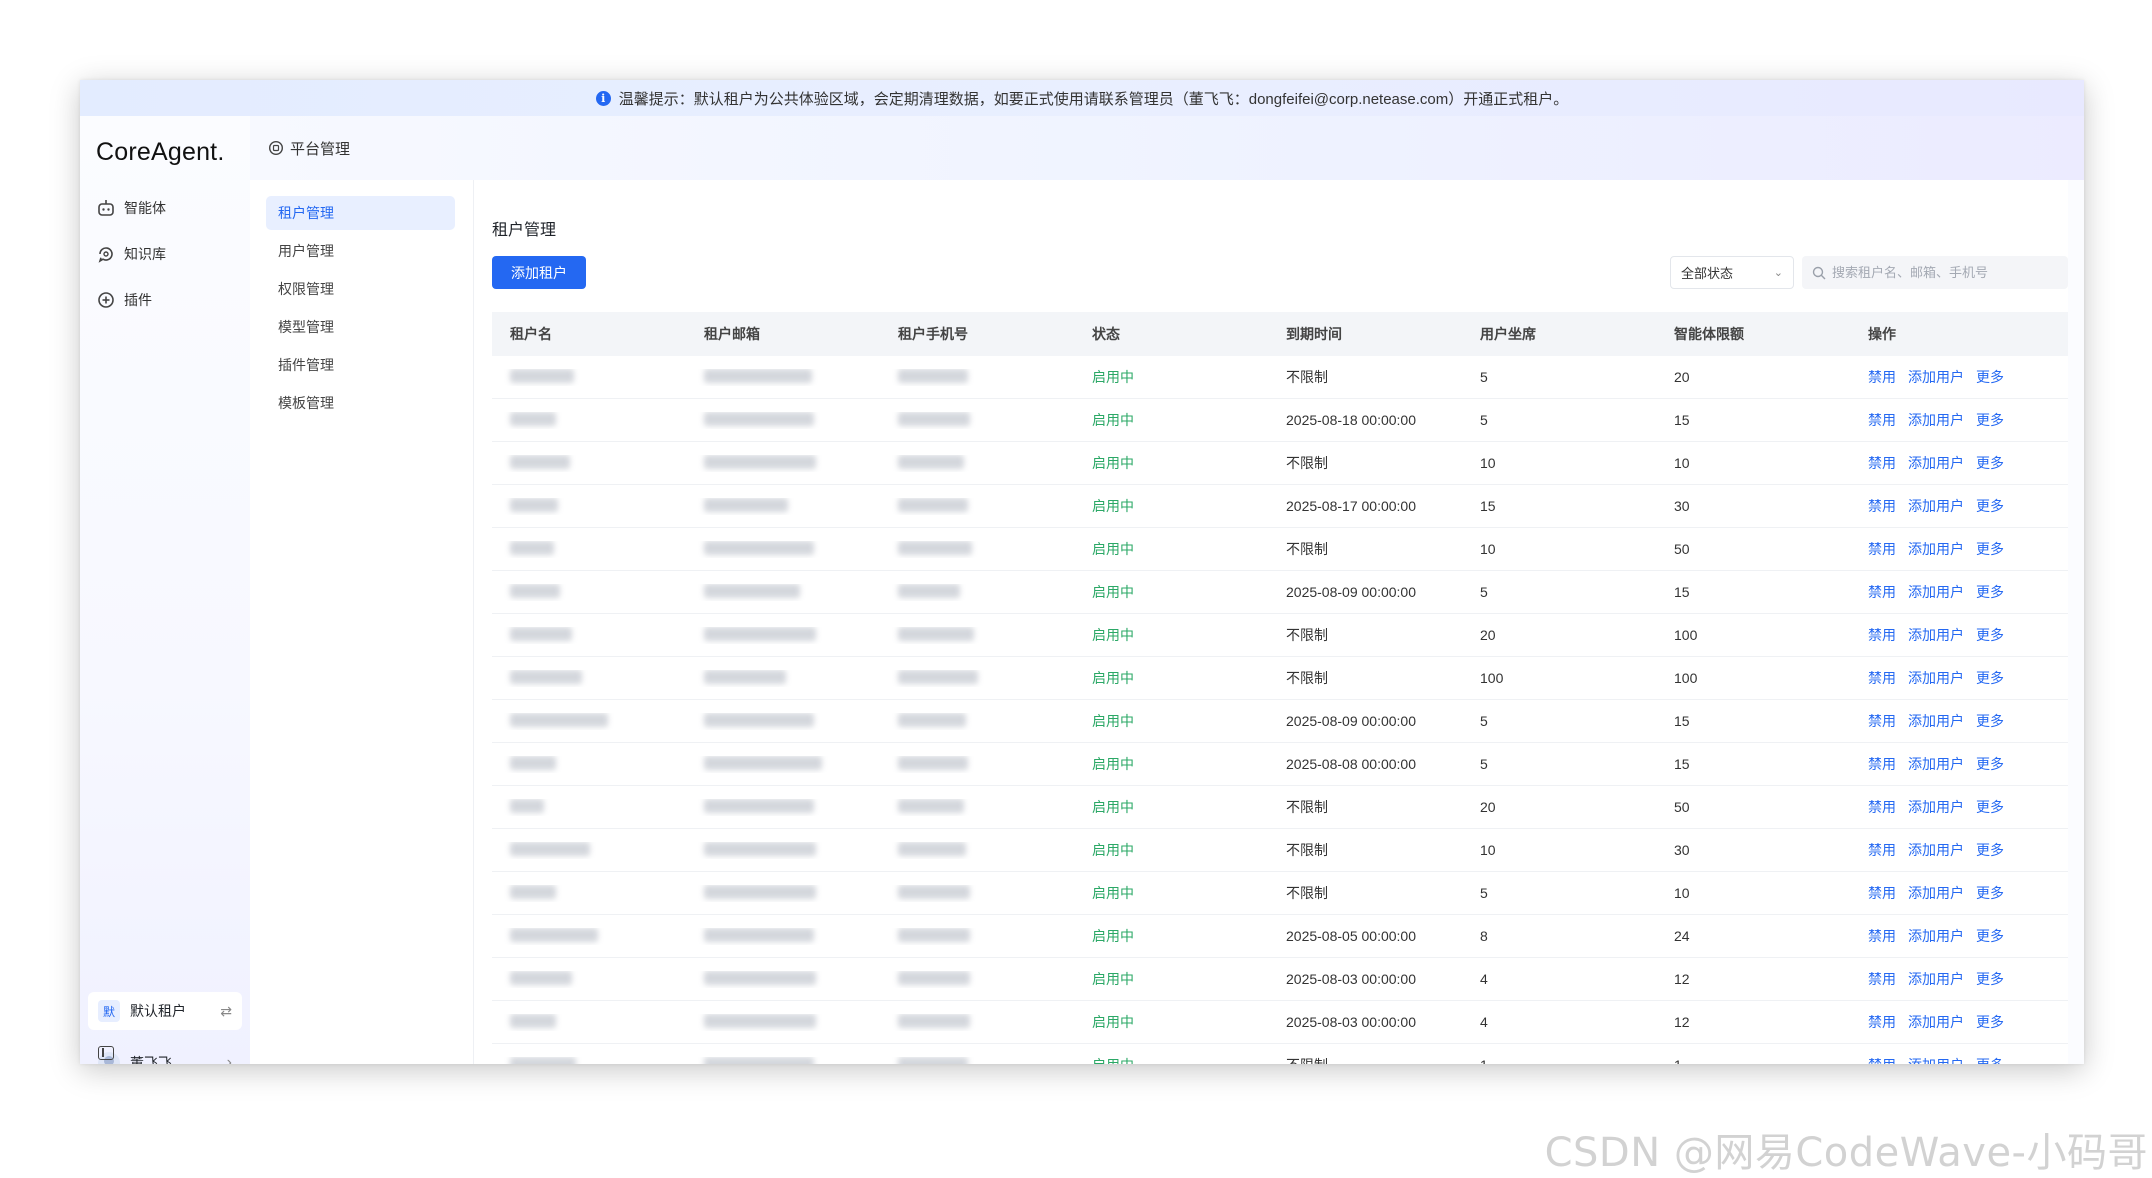 Image resolution: width=2152 pixels, height=1178 pixels. Describe the element at coordinates (360, 289) in the screenshot. I see `subnav-item-permissions: 权限管理` at that location.